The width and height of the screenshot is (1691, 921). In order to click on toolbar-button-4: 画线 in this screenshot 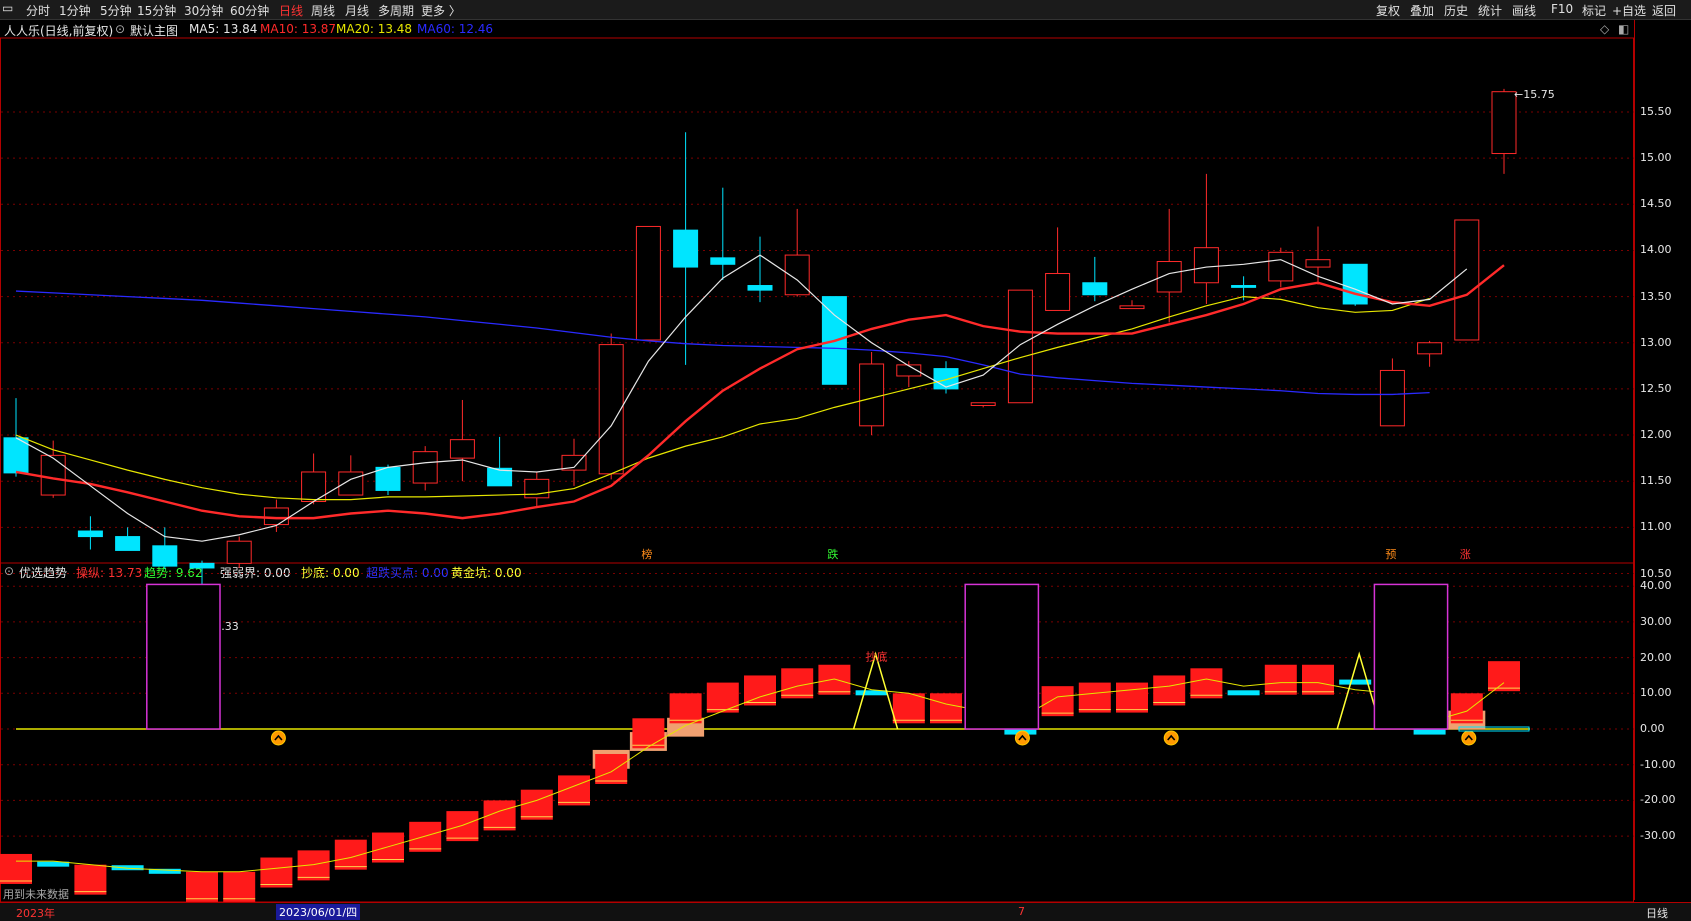, I will do `click(1524, 10)`.